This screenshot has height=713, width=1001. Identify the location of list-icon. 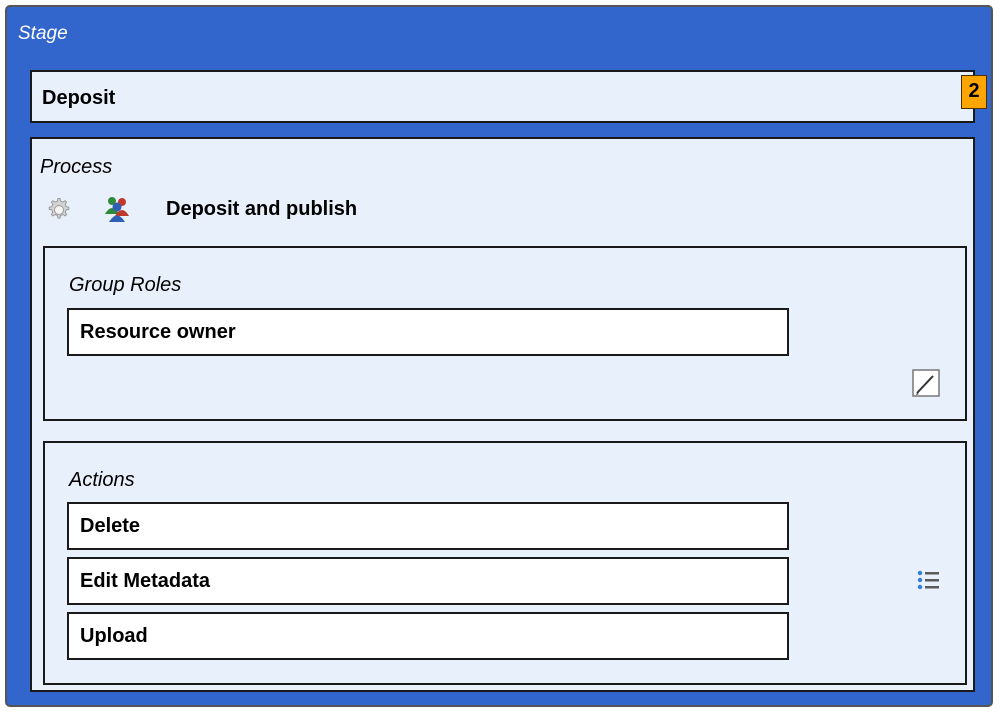
(929, 580).